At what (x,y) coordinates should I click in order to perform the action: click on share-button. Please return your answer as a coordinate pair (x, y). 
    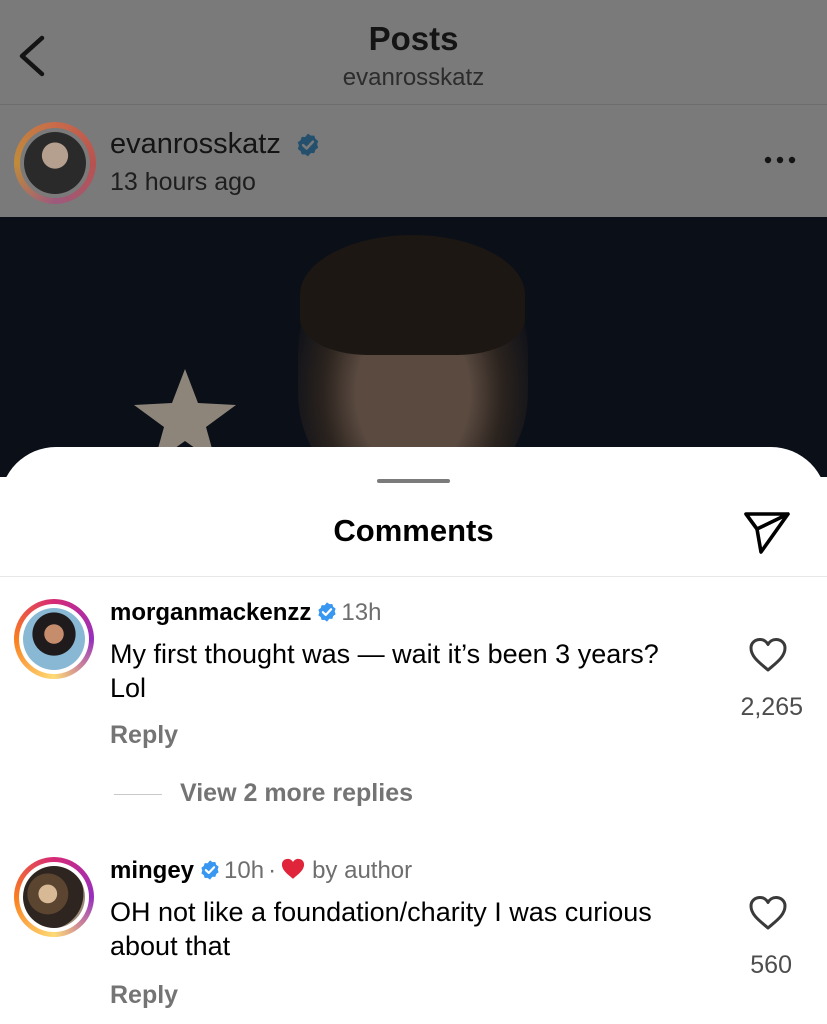
    Looking at the image, I should click on (767, 531).